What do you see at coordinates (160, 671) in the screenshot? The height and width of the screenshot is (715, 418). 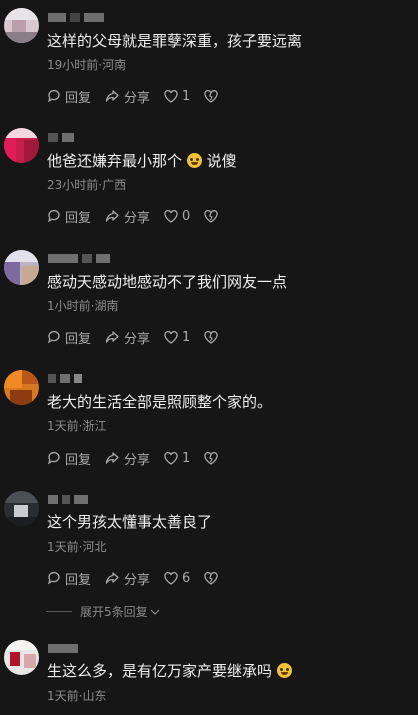 I see `comment-text-main: 生这么多，是有亿万家产要继承吗` at bounding box center [160, 671].